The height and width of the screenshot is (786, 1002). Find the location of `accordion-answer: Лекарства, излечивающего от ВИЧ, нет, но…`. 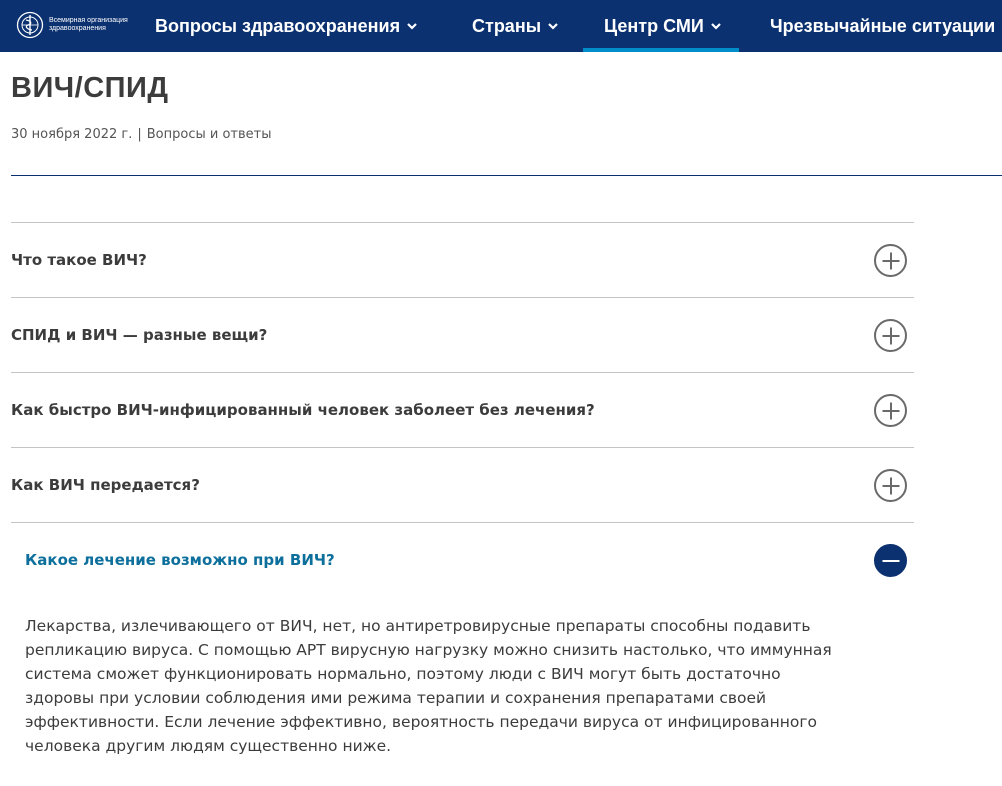

accordion-answer: Лекарства, излечивающего от ВИЧ, нет, но… is located at coordinates (428, 686).